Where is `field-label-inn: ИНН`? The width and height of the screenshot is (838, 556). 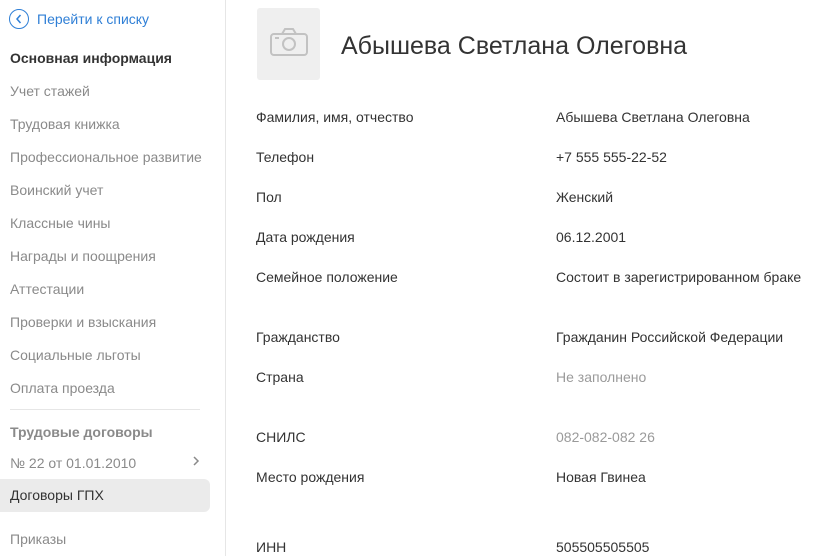
field-label-inn: ИНН is located at coordinates (271, 547).